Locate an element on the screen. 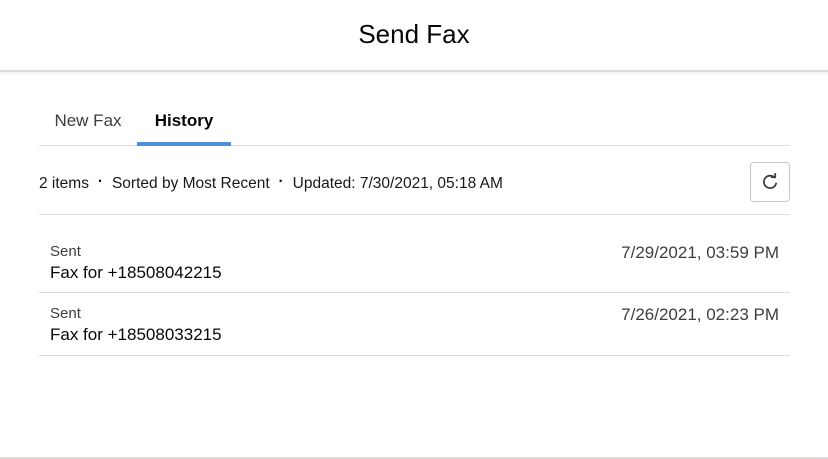  fax-title: Fax for +18508033215 is located at coordinates (136, 334).